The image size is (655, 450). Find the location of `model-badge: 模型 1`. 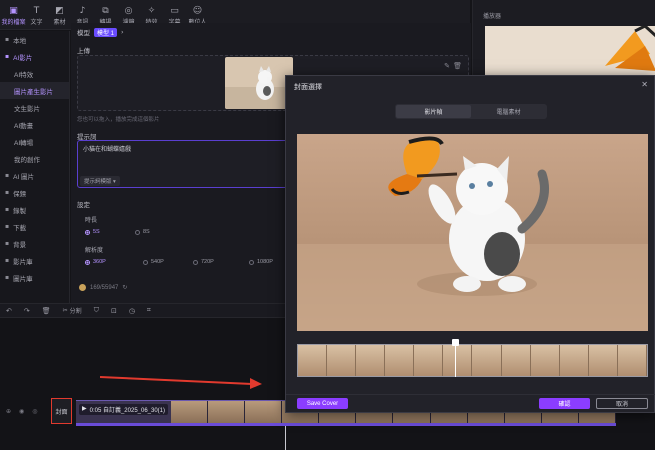

model-badge: 模型 1 is located at coordinates (106, 32).